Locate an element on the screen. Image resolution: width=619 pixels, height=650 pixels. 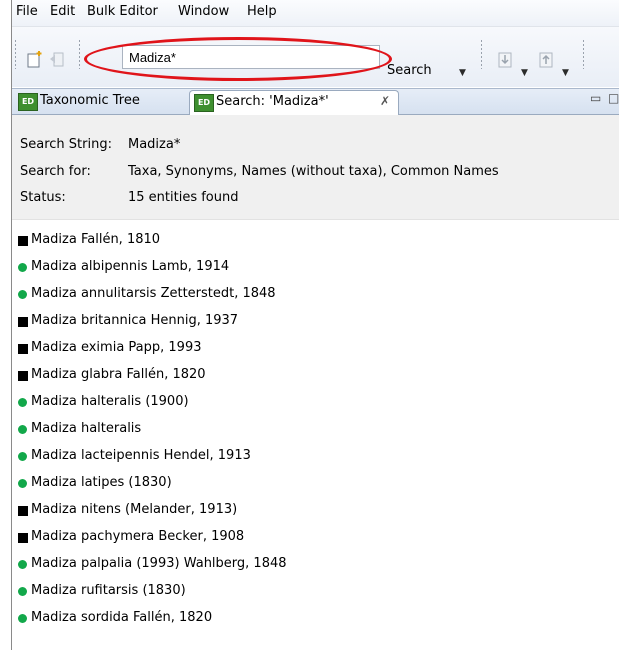
search-button: Search is located at coordinates (409, 70).